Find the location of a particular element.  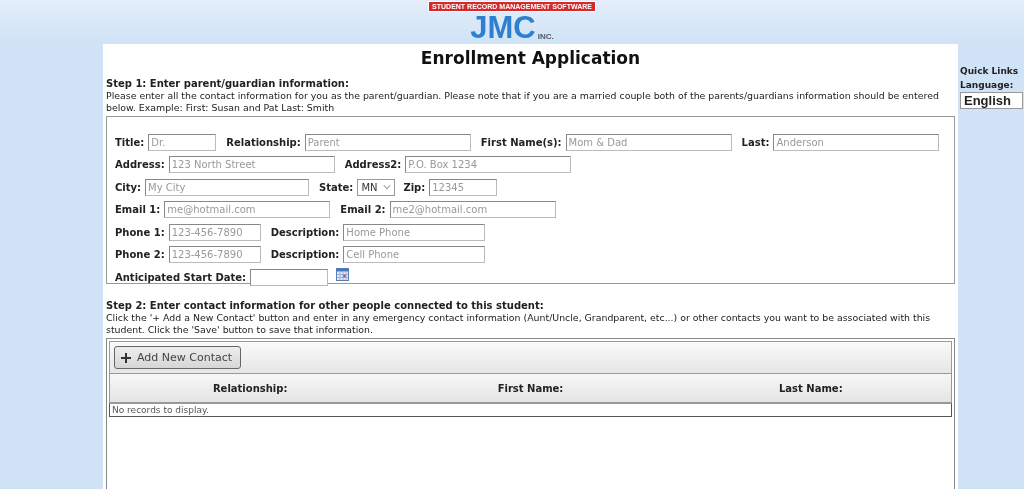

empty-message: No records to display. is located at coordinates (530, 410).